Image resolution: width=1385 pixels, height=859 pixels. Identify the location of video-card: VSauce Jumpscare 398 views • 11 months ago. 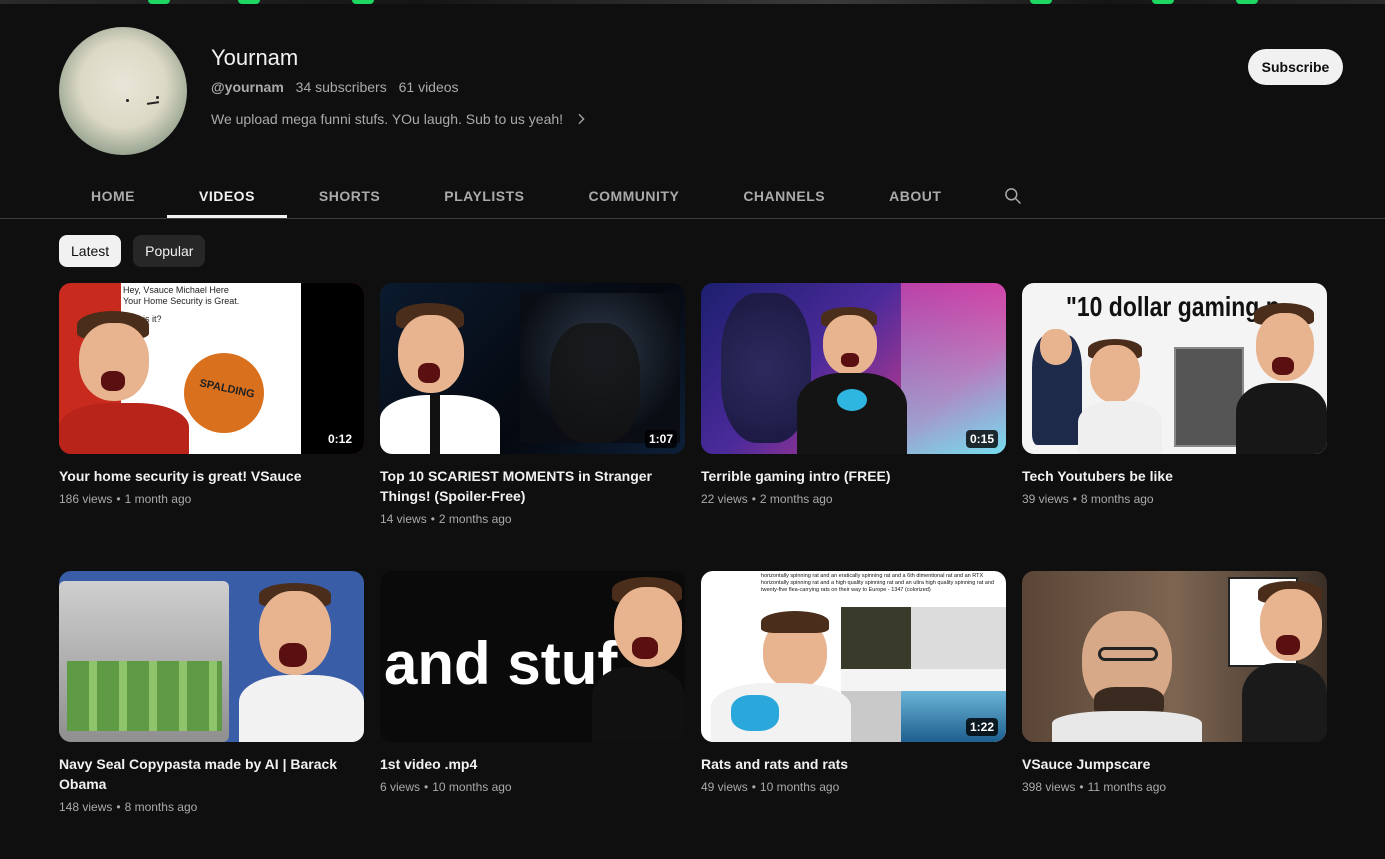
(1174, 715).